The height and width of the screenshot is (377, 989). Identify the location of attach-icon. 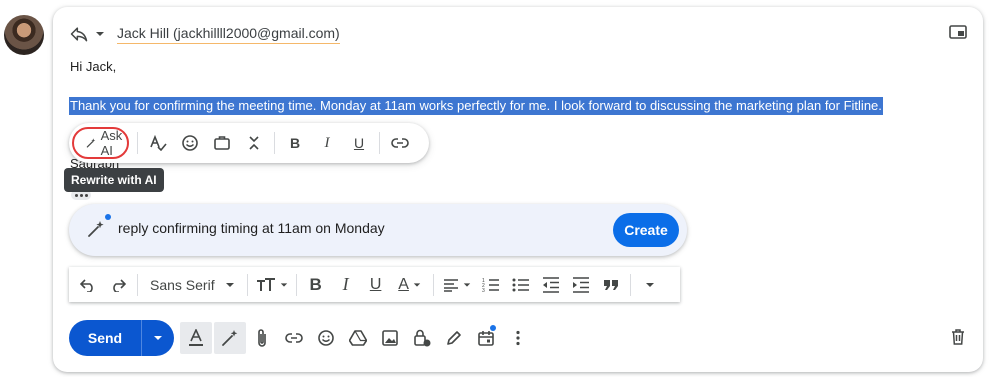
(262, 338).